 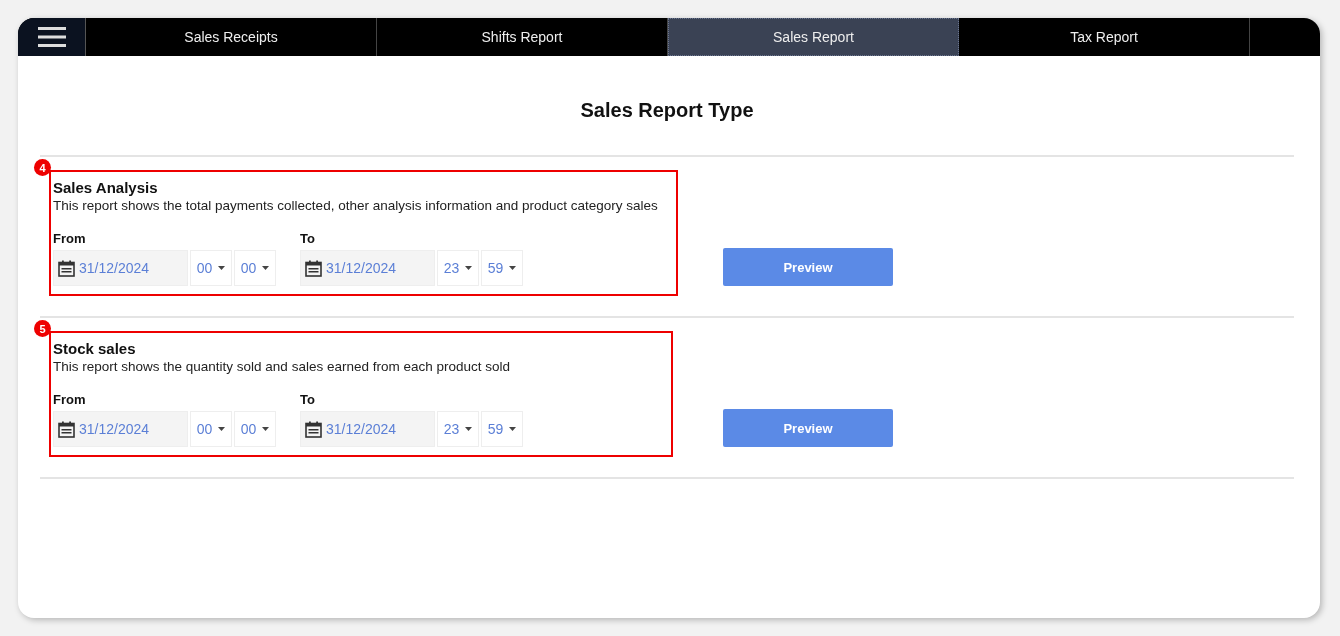 I want to click on menu-button, so click(x=52, y=37).